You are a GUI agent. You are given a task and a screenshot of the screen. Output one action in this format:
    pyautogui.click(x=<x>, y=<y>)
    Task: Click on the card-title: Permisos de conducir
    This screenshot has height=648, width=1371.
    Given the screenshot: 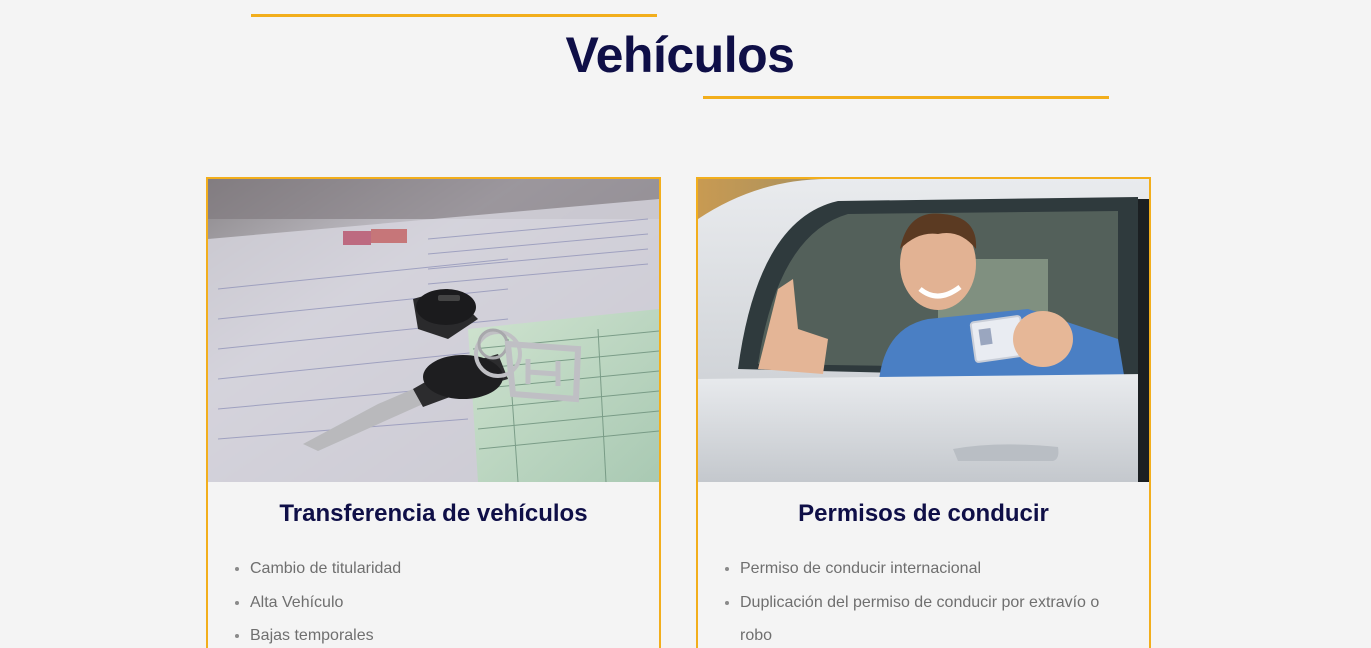 What is the action you would take?
    pyautogui.click(x=923, y=513)
    